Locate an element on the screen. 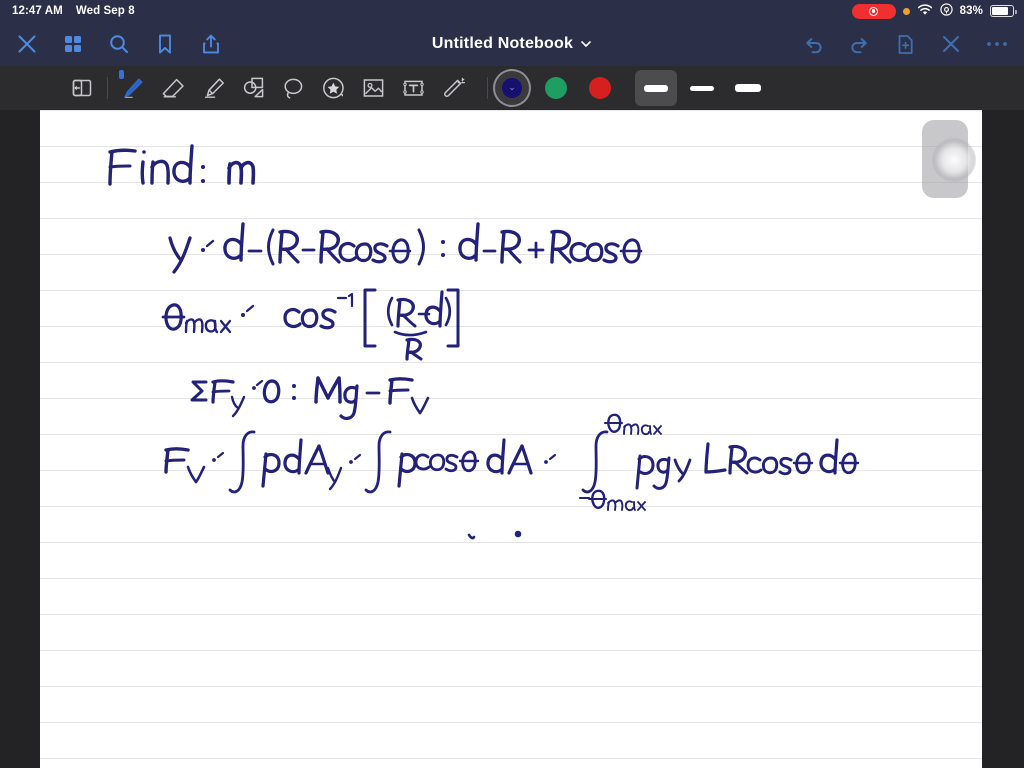 The width and height of the screenshot is (1024, 768). magic-wand-tool is located at coordinates (453, 88).